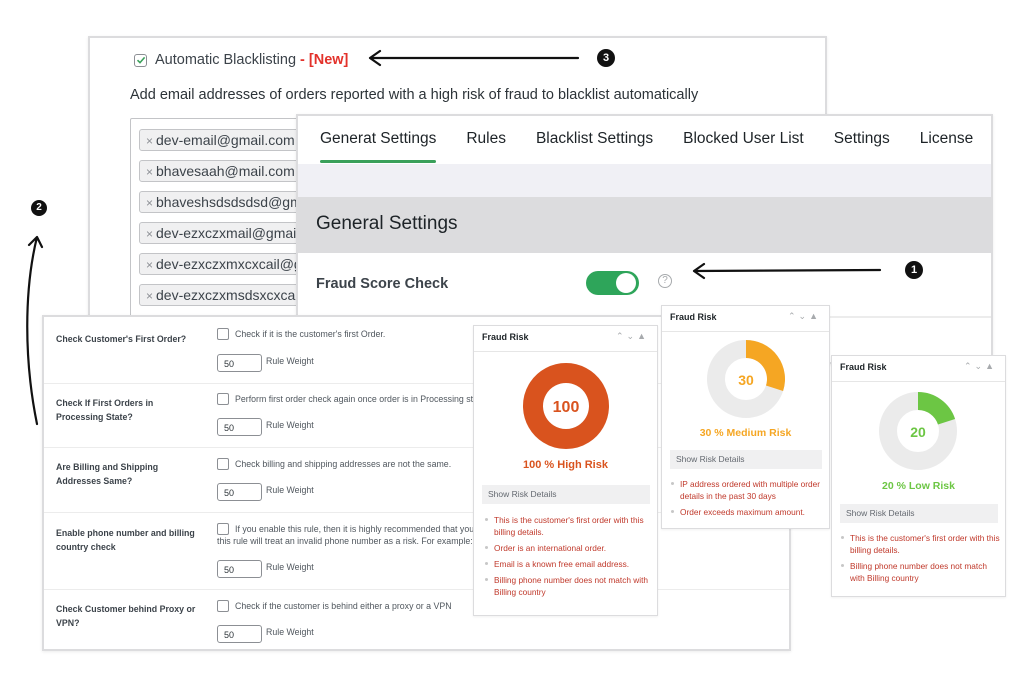  What do you see at coordinates (914, 270) in the screenshot?
I see `annotation-badge-1: 1` at bounding box center [914, 270].